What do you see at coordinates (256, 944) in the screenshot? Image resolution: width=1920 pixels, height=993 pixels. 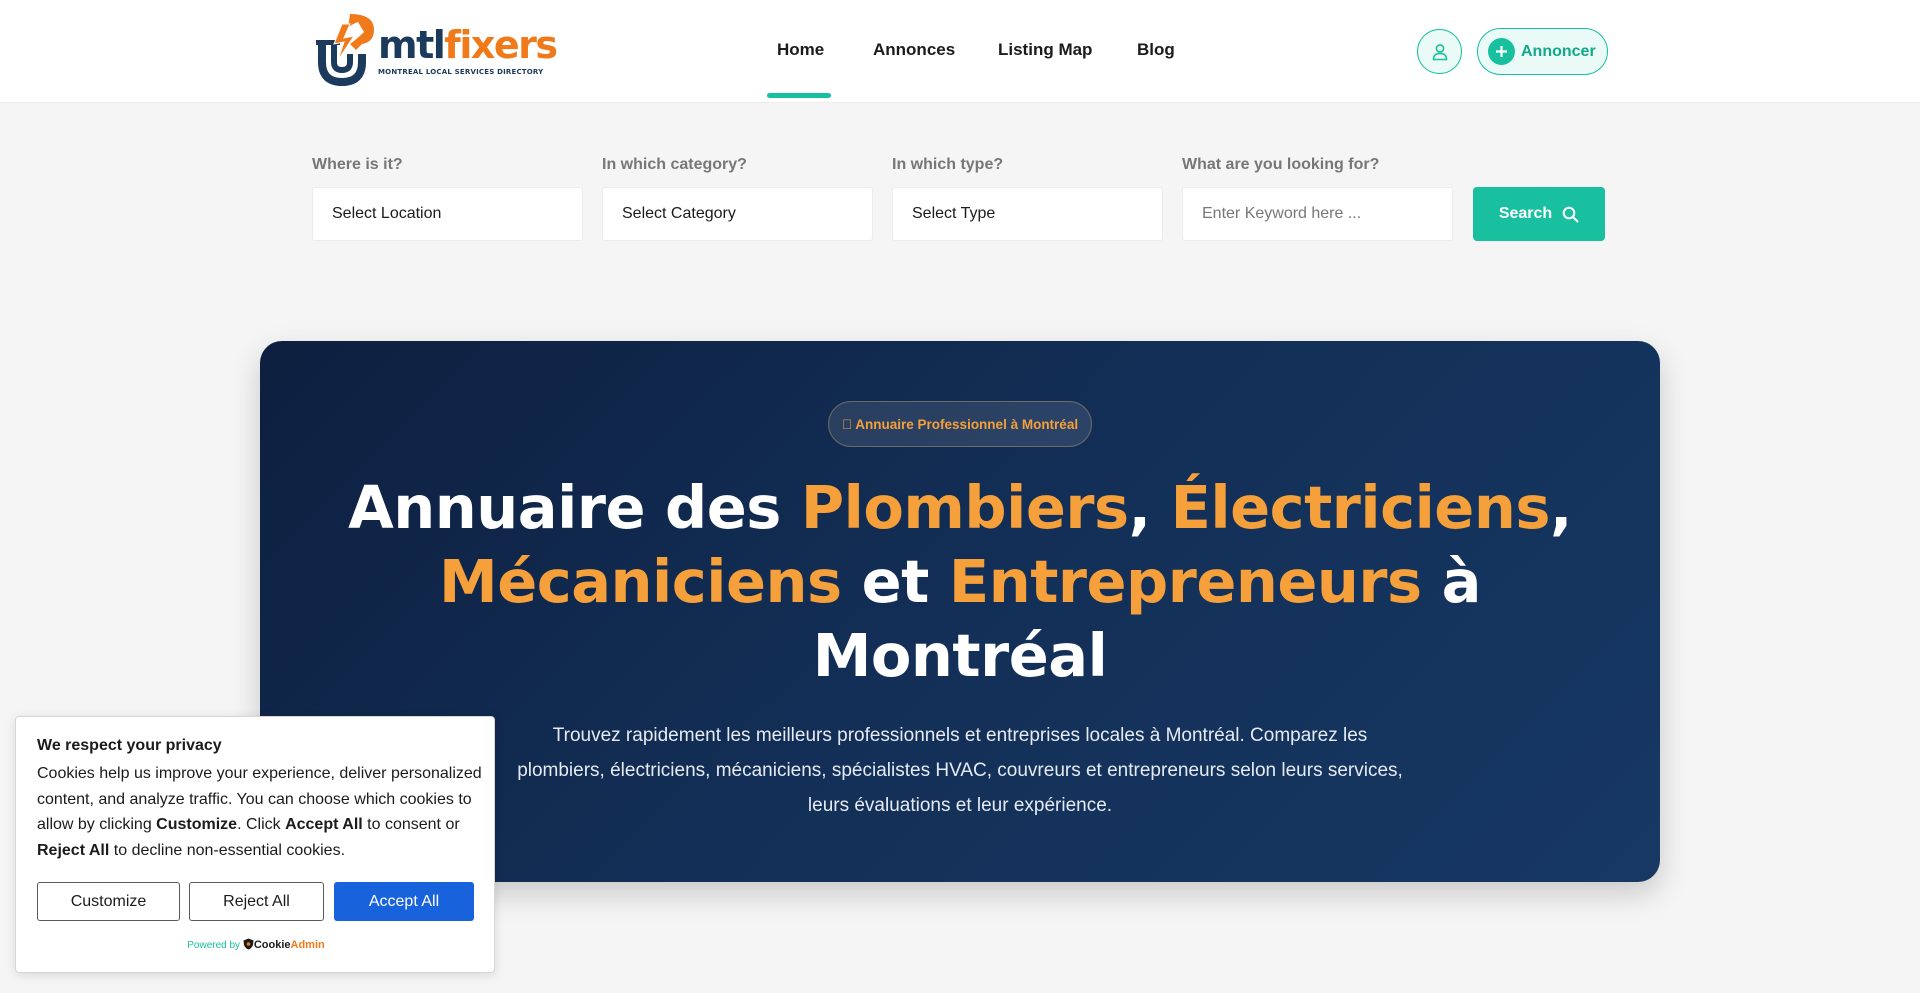 I see `cookie-powered-by: Powered by CookieAdmin` at bounding box center [256, 944].